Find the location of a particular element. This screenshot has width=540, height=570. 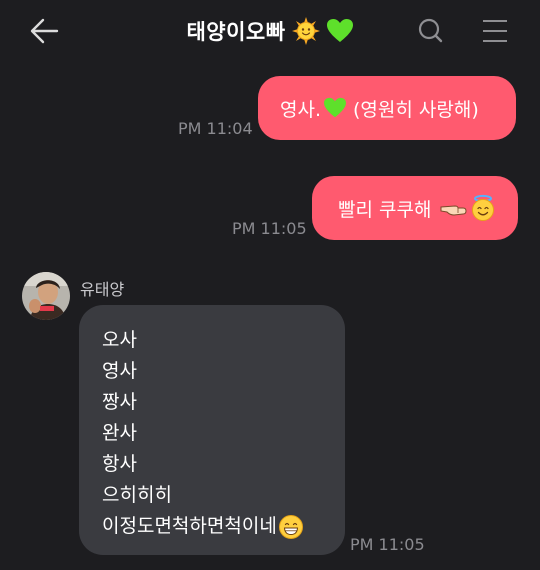

search-icon is located at coordinates (430, 30).